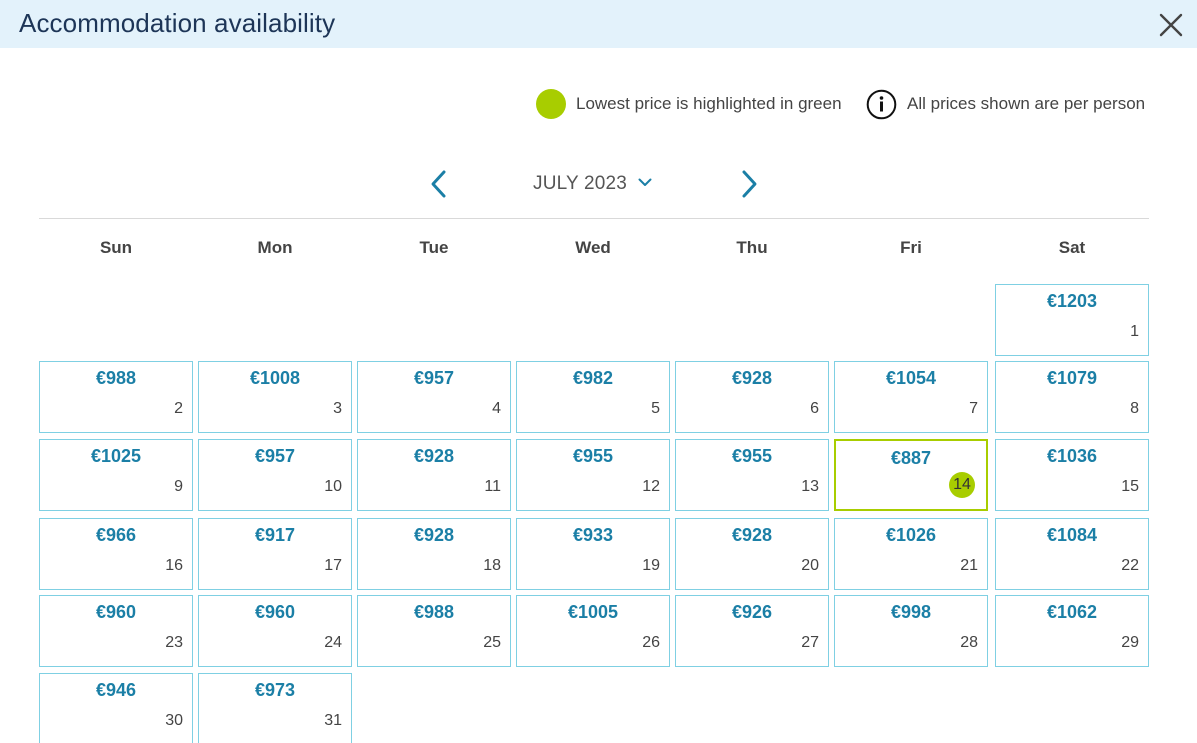 This screenshot has width=1197, height=743. Describe the element at coordinates (593, 247) in the screenshot. I see `weekday-wed: Wed` at that location.